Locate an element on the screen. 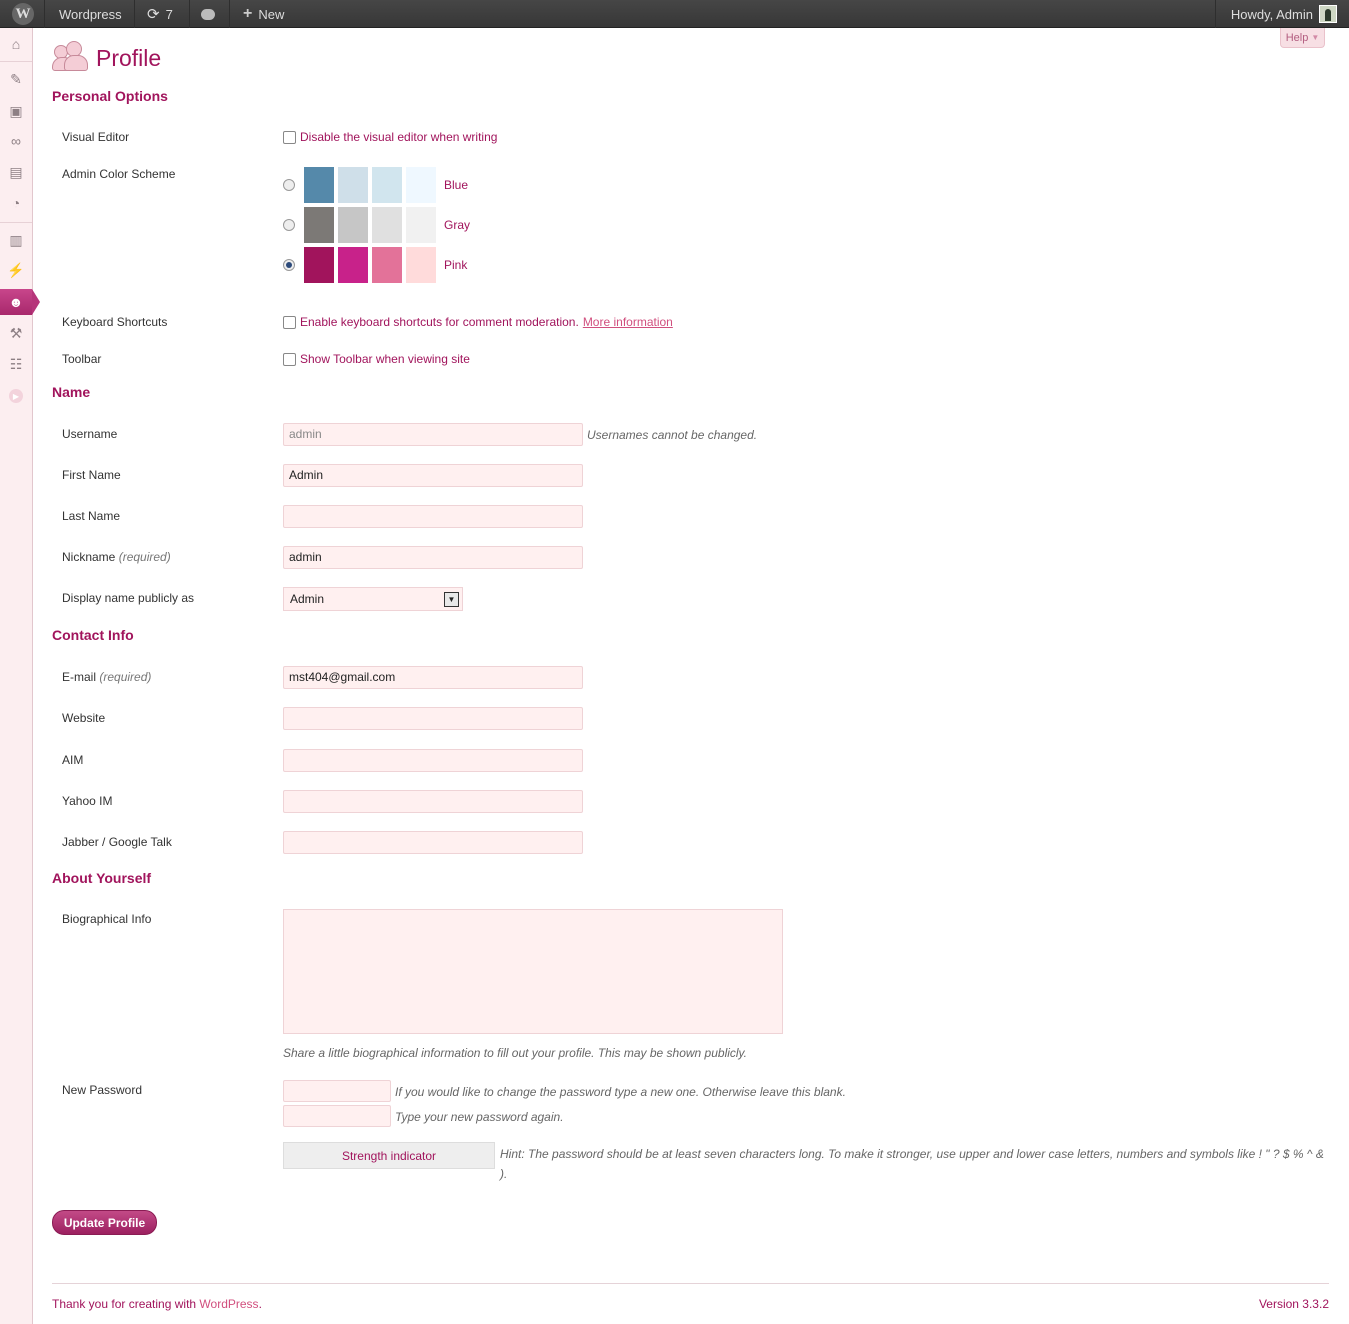  yahoo-label: Yahoo IM is located at coordinates (87, 801).